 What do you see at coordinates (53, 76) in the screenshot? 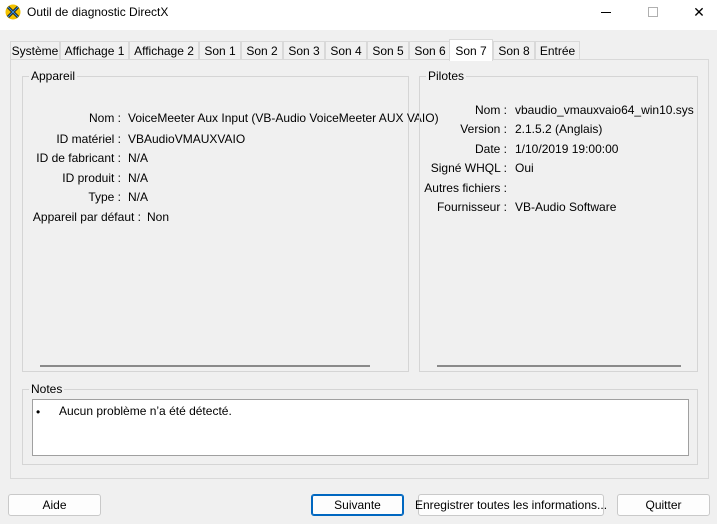
I see `device-group-title: Appareil` at bounding box center [53, 76].